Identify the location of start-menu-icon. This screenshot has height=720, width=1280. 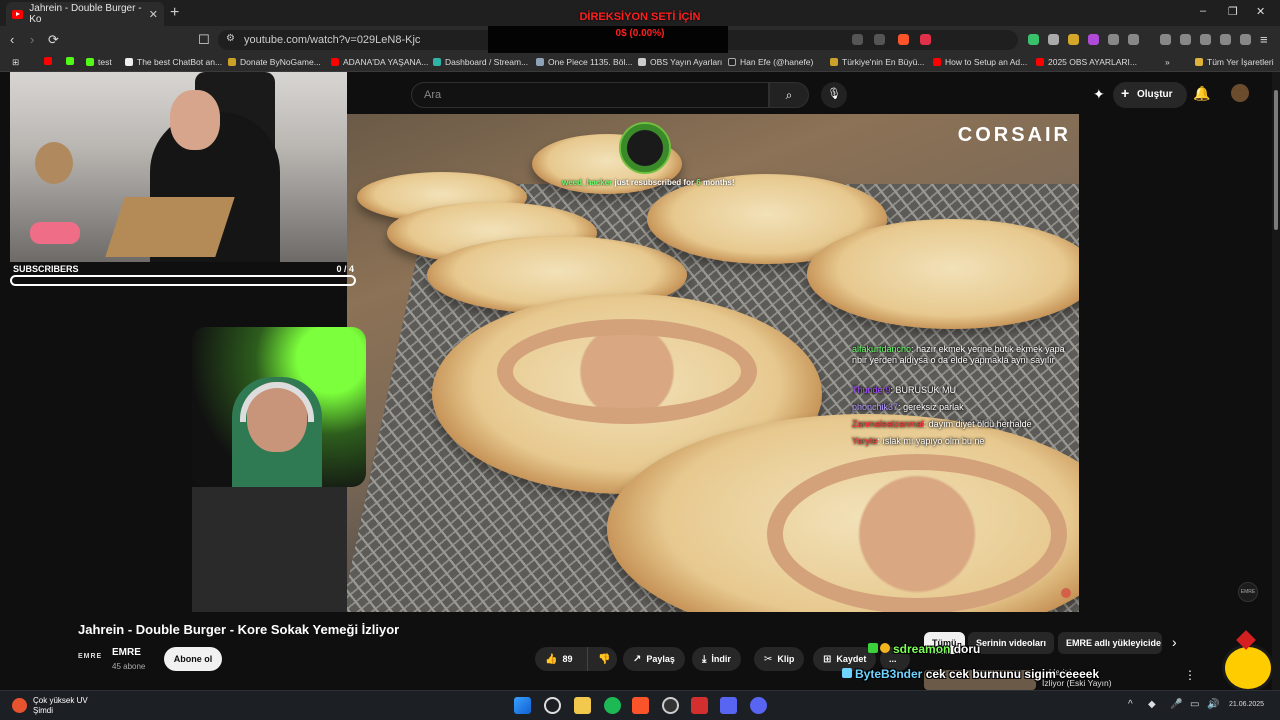
(522, 705).